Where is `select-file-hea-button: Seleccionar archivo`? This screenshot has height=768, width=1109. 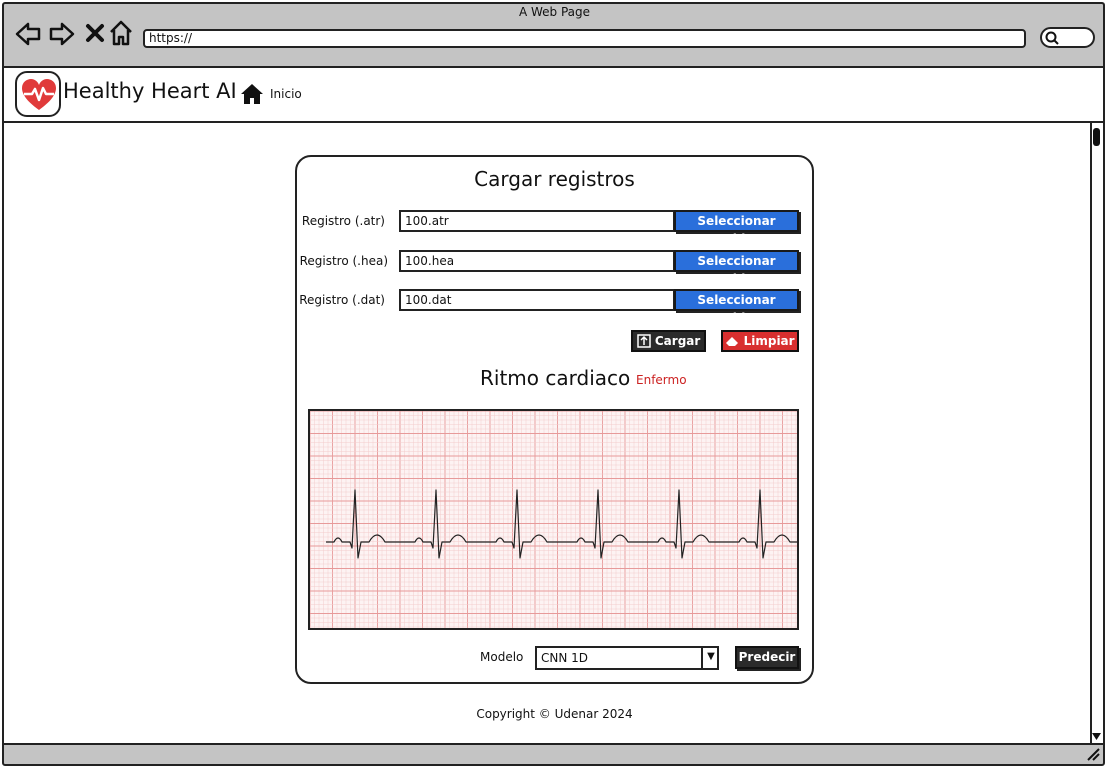 select-file-hea-button: Seleccionar archivo is located at coordinates (736, 268).